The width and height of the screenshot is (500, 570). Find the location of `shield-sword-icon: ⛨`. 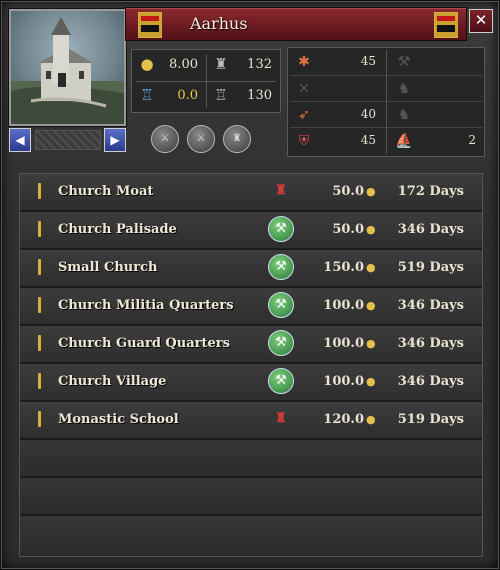

shield-sword-icon: ⛨ is located at coordinates (304, 141).